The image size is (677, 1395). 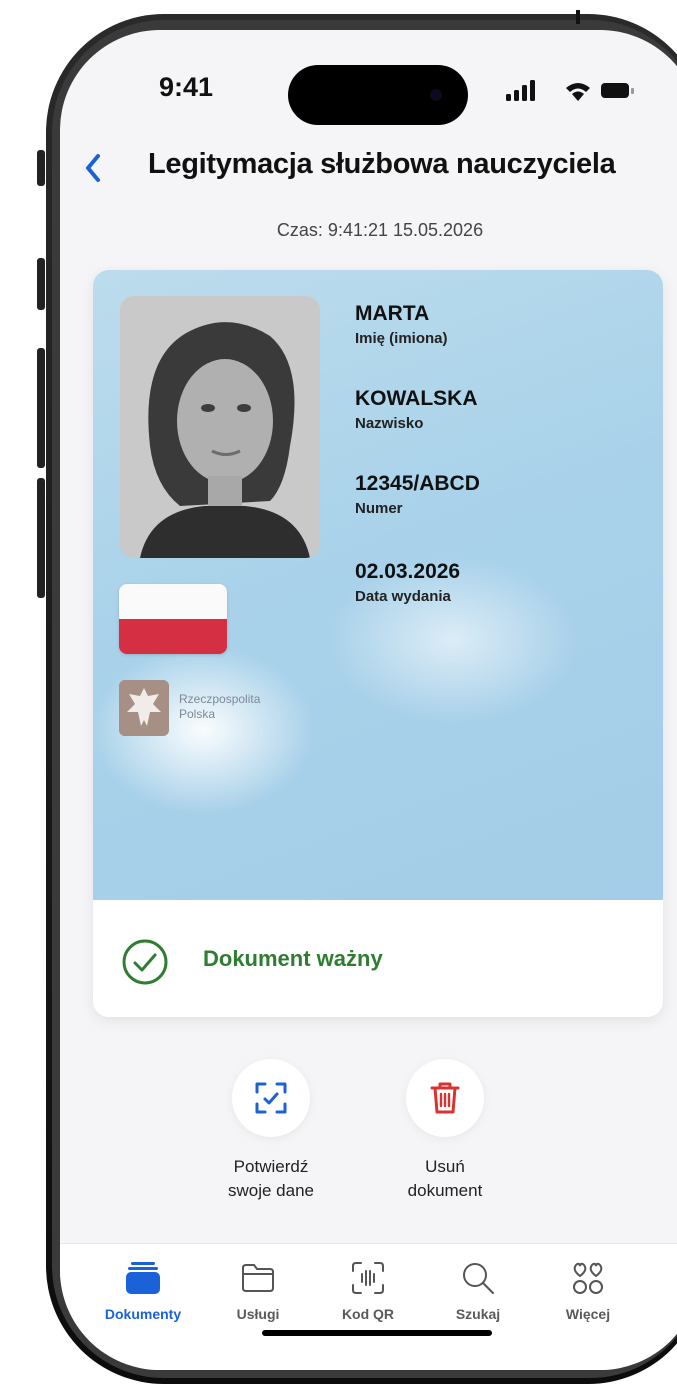 What do you see at coordinates (368, 1314) in the screenshot?
I see `tab-kod-qr-label: Kod QR` at bounding box center [368, 1314].